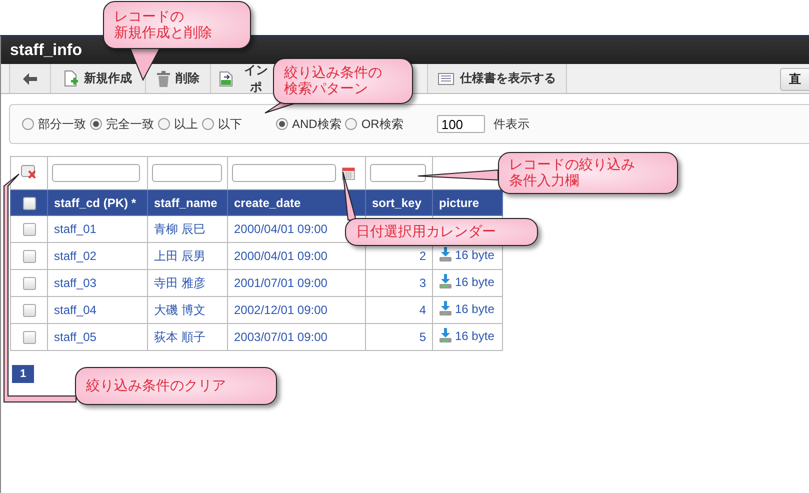 Image resolution: width=809 pixels, height=493 pixels. Describe the element at coordinates (163, 78) in the screenshot. I see `trash-icon` at that location.